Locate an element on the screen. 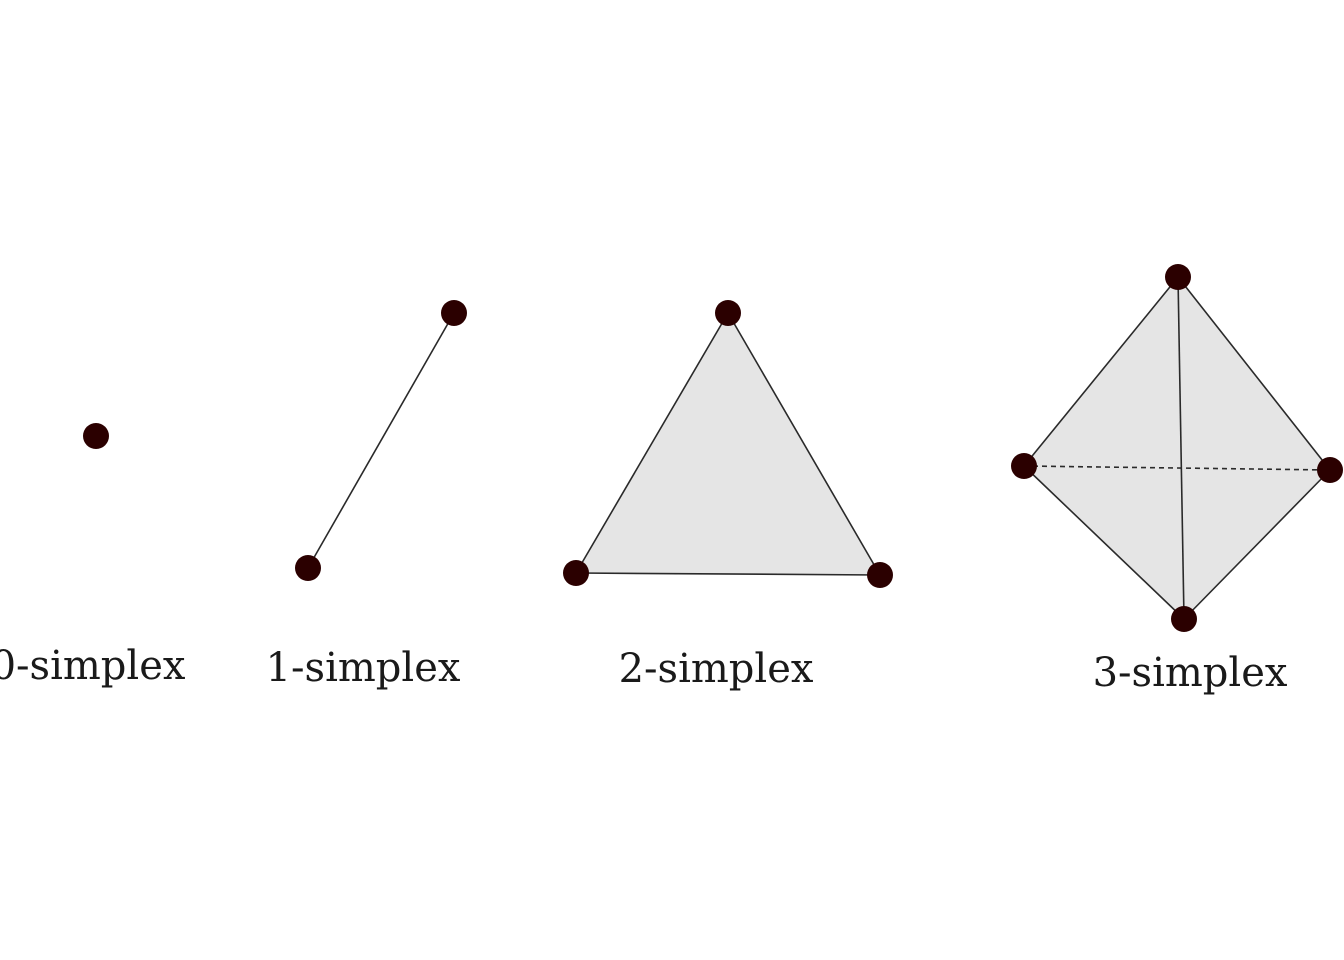  simplex-2-group: 2-simplex is located at coordinates (728, 496).